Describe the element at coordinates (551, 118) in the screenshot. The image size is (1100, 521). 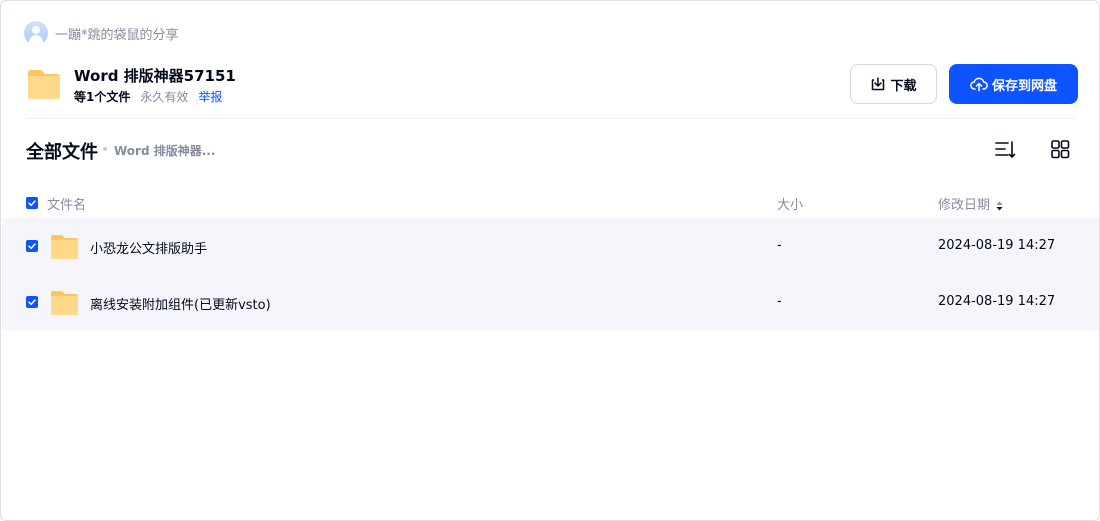
I see `header-divider` at that location.